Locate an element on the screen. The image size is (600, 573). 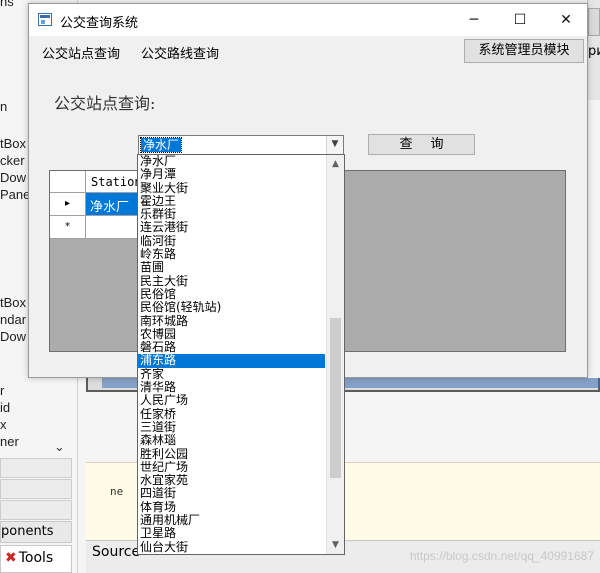
tab-components: ponents is located at coordinates (36, 532).